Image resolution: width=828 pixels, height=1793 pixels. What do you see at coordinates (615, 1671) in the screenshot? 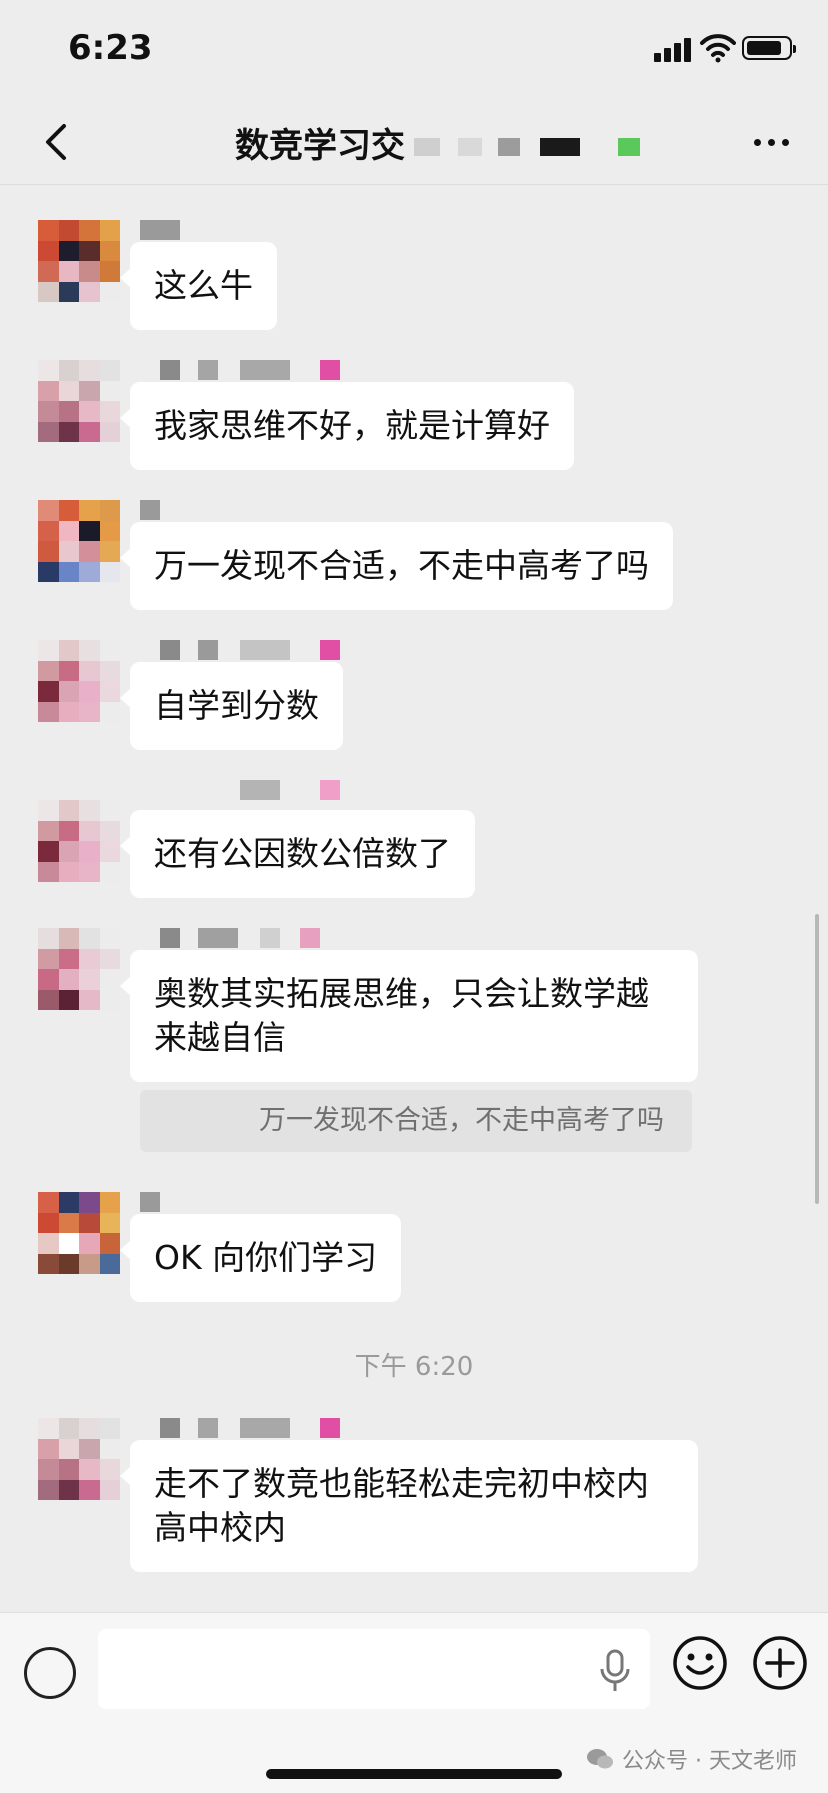
I see `mic-icon` at bounding box center [615, 1671].